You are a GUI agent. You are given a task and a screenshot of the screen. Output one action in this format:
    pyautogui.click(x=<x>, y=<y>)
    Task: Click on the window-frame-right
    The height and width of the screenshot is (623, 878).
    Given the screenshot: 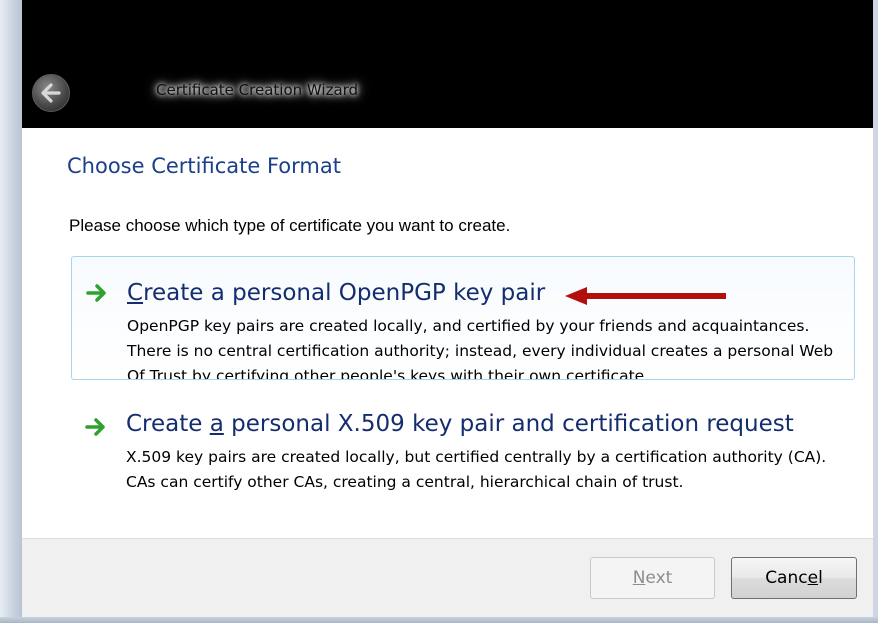 What is the action you would take?
    pyautogui.click(x=875, y=311)
    